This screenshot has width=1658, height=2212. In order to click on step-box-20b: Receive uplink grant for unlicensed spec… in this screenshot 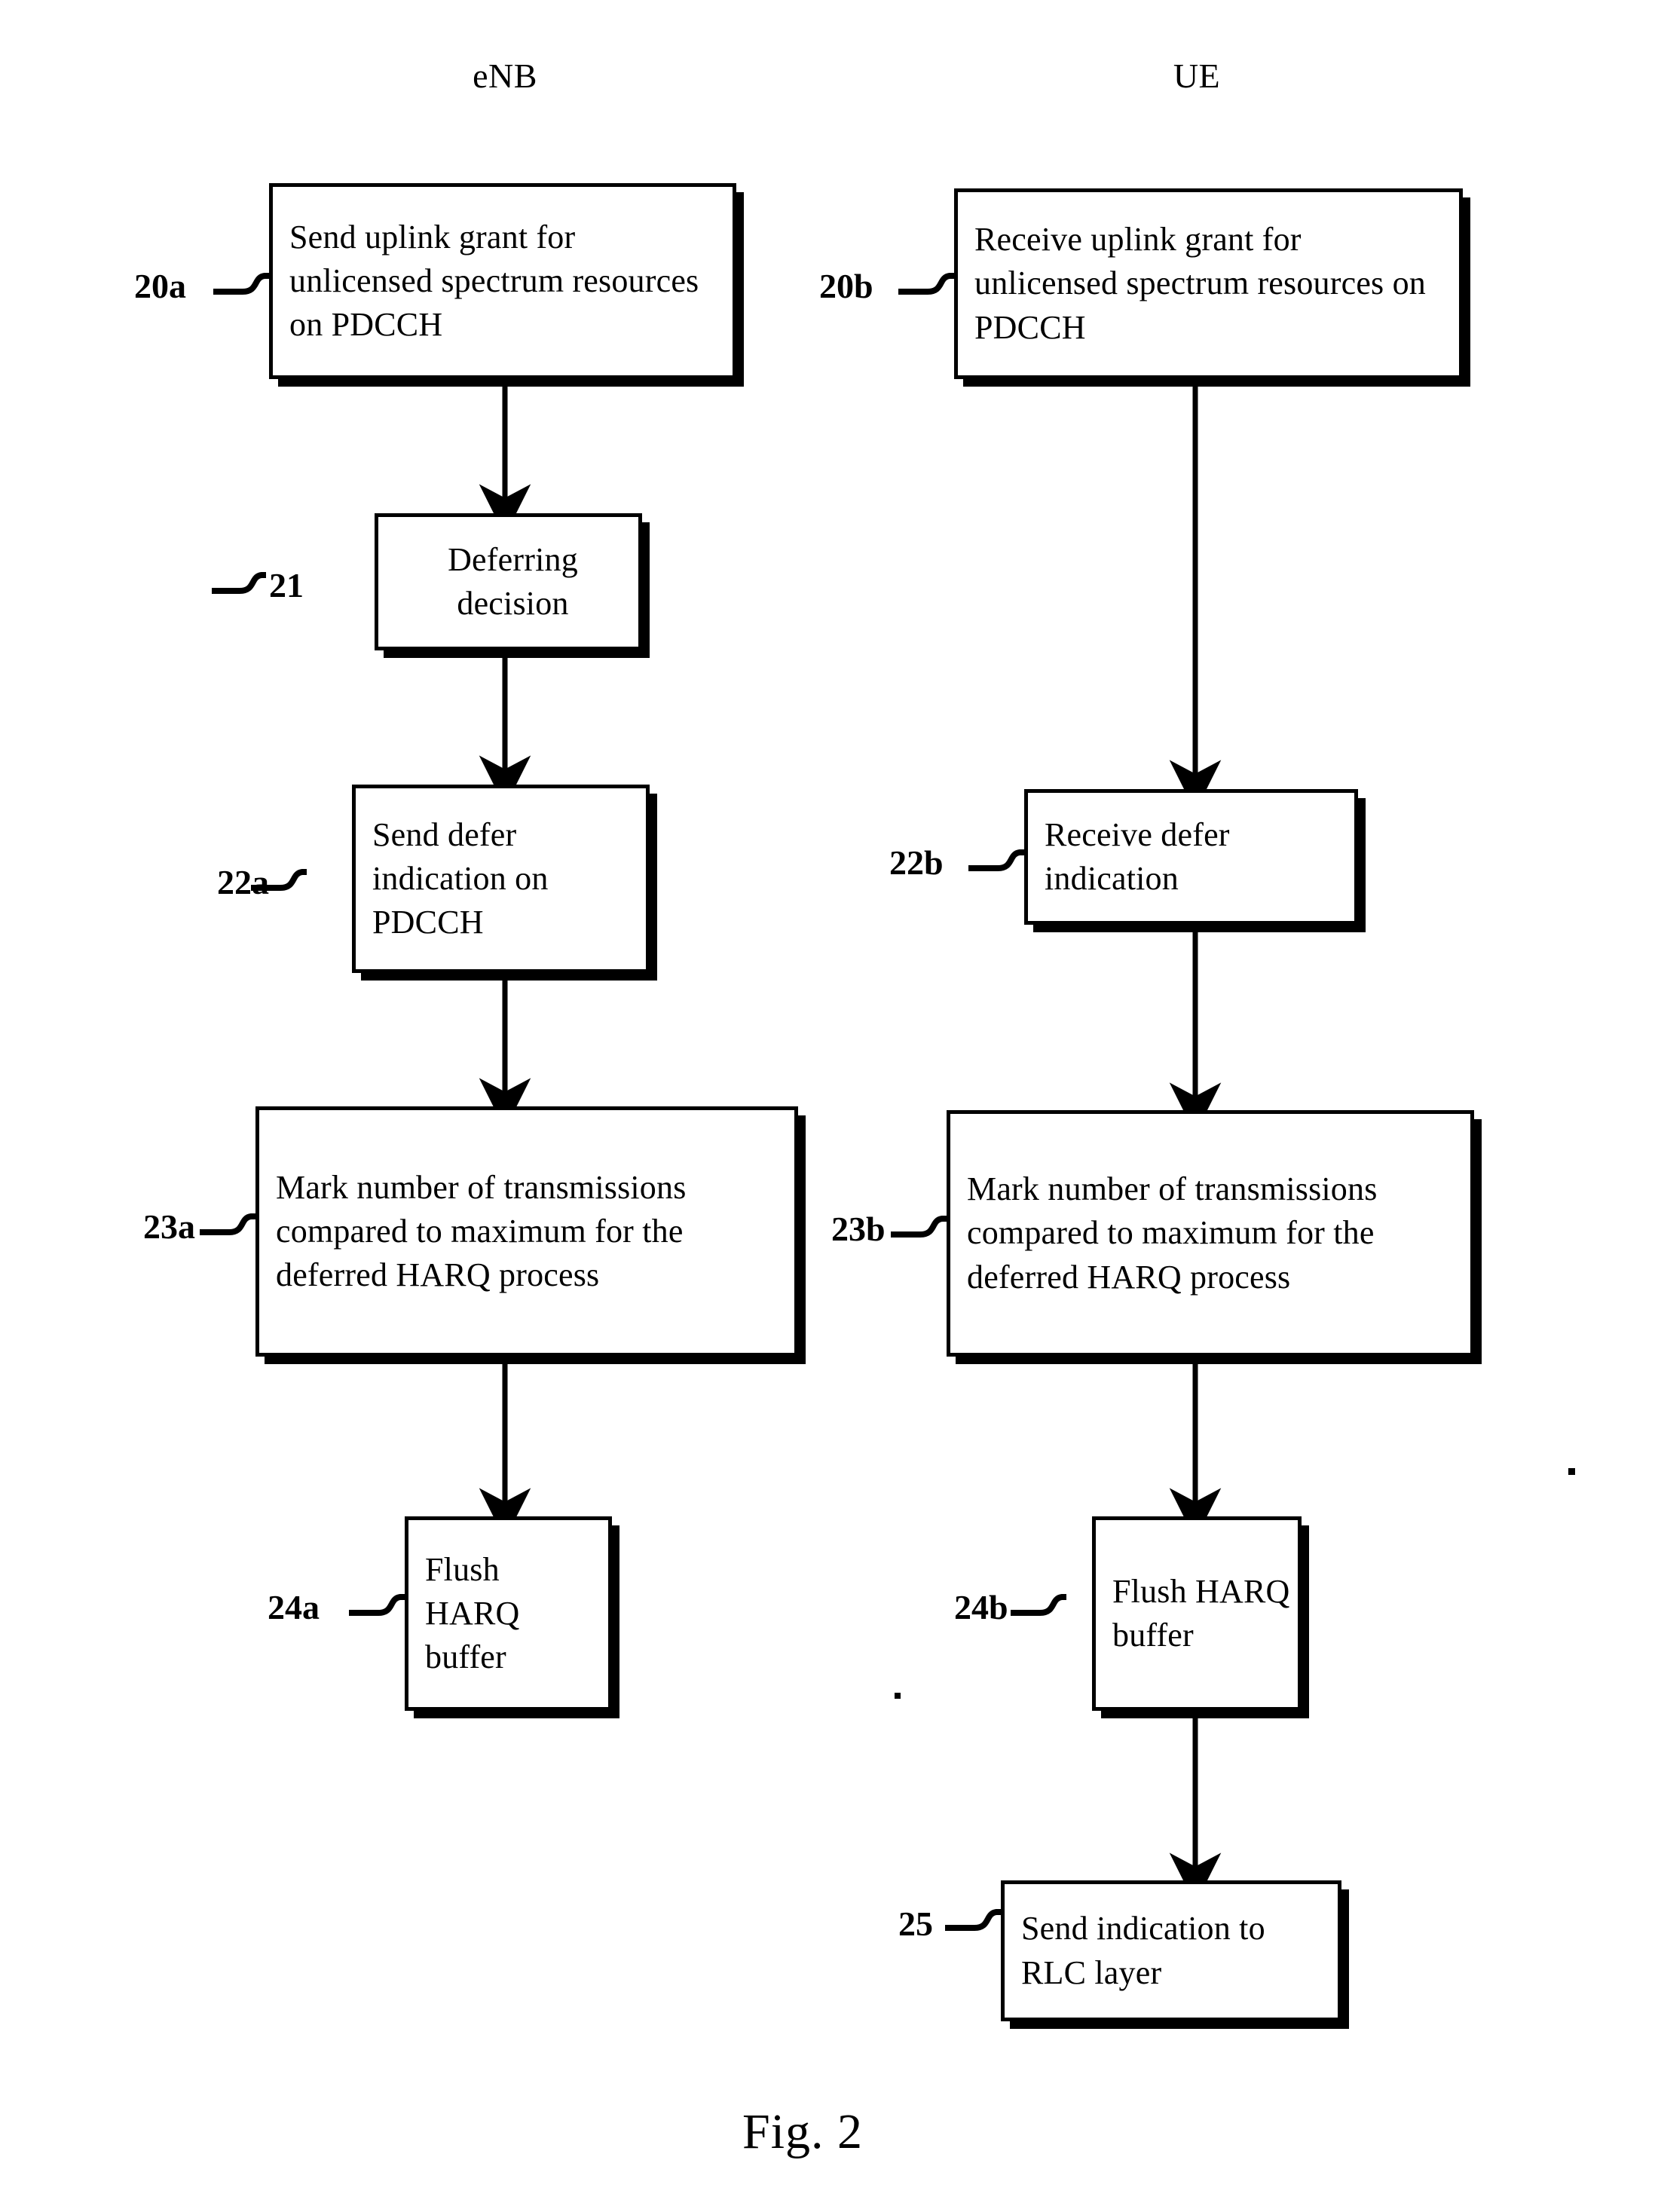, I will do `click(1208, 284)`.